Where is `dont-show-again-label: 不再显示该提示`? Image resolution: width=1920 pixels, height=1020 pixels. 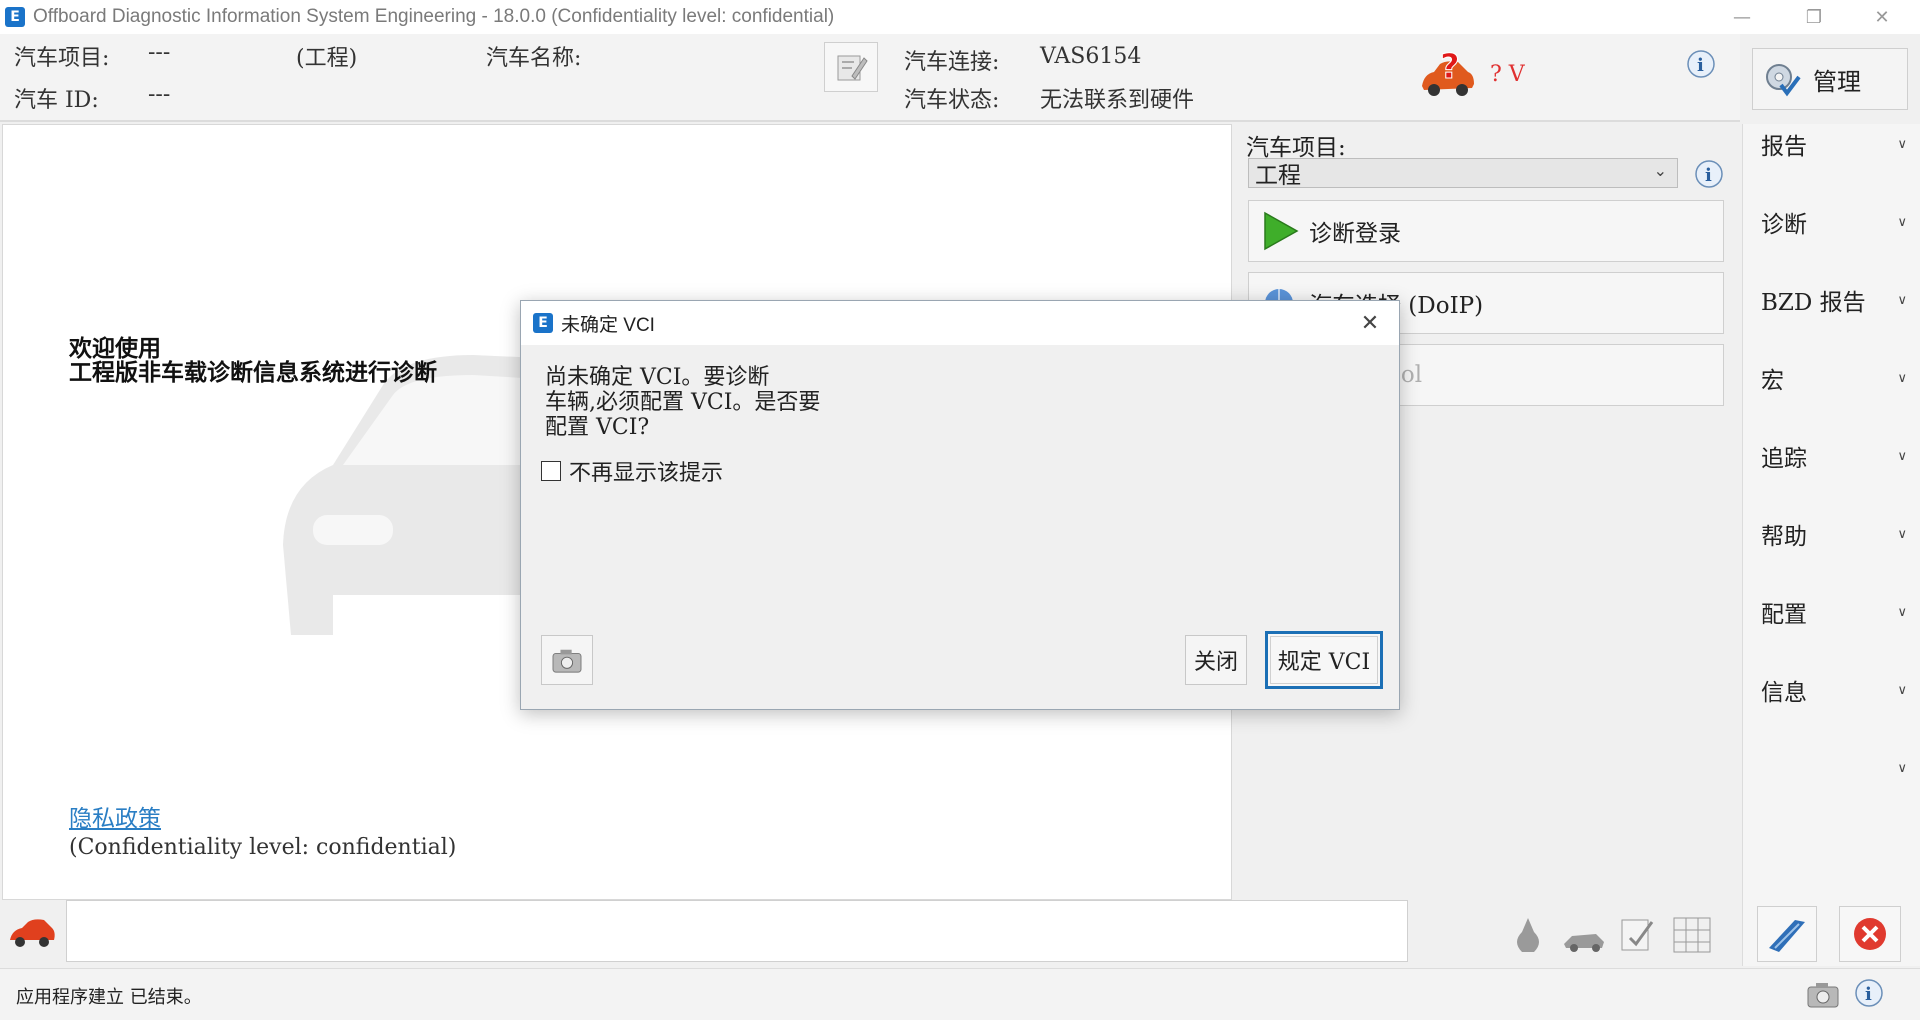 dont-show-again-label: 不再显示该提示 is located at coordinates (646, 473).